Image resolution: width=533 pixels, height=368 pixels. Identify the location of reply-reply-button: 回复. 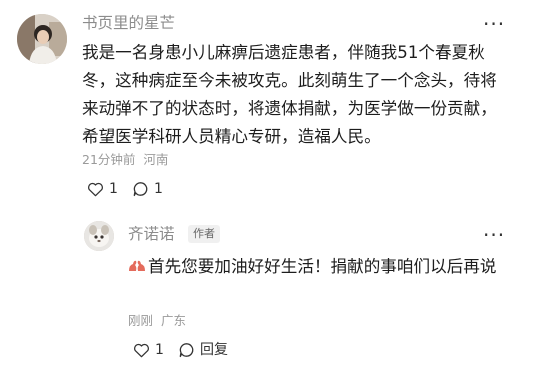
(203, 350).